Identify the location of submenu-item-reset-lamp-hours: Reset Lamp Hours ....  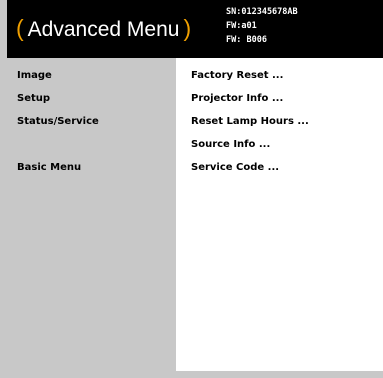
(250, 121).